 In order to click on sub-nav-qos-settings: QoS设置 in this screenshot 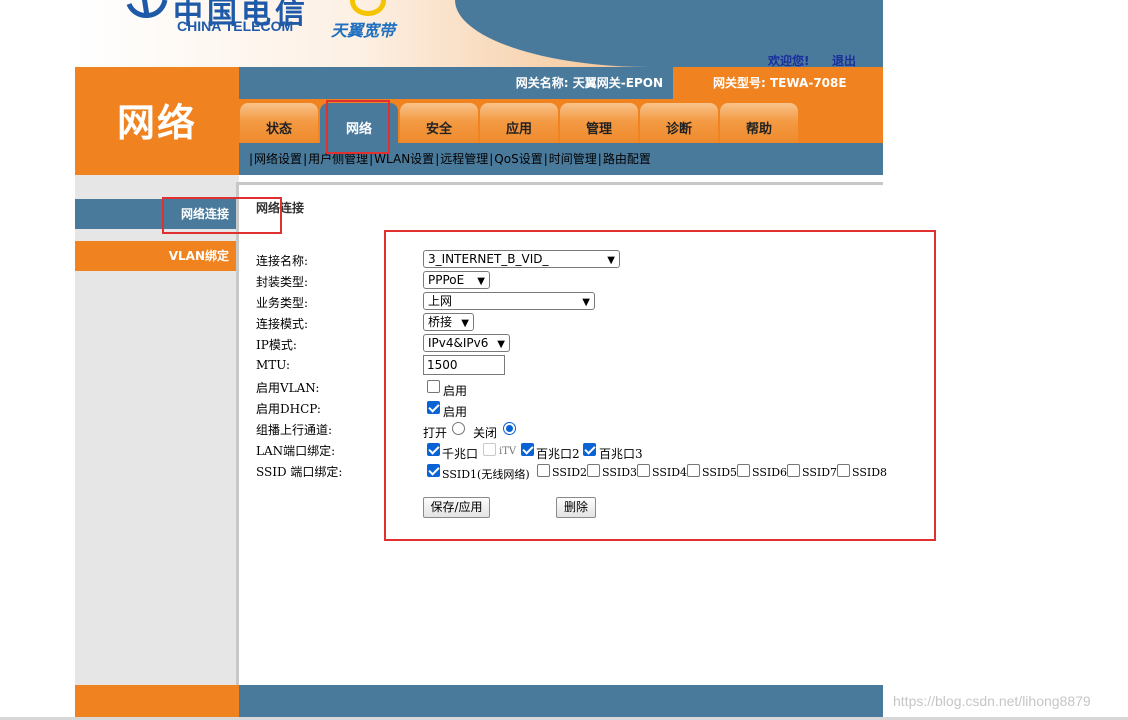, I will do `click(518, 159)`.